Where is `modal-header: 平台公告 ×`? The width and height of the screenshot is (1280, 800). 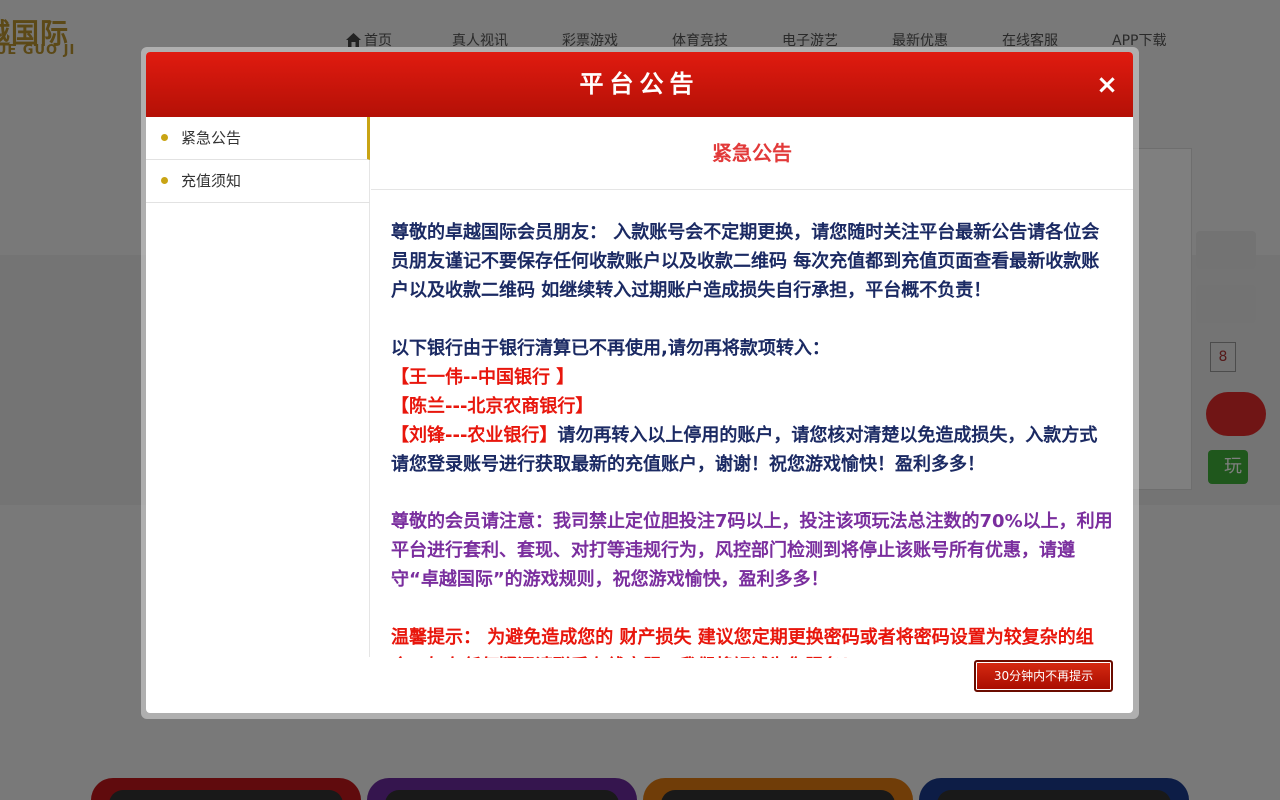
modal-header: 平台公告 × is located at coordinates (639, 84).